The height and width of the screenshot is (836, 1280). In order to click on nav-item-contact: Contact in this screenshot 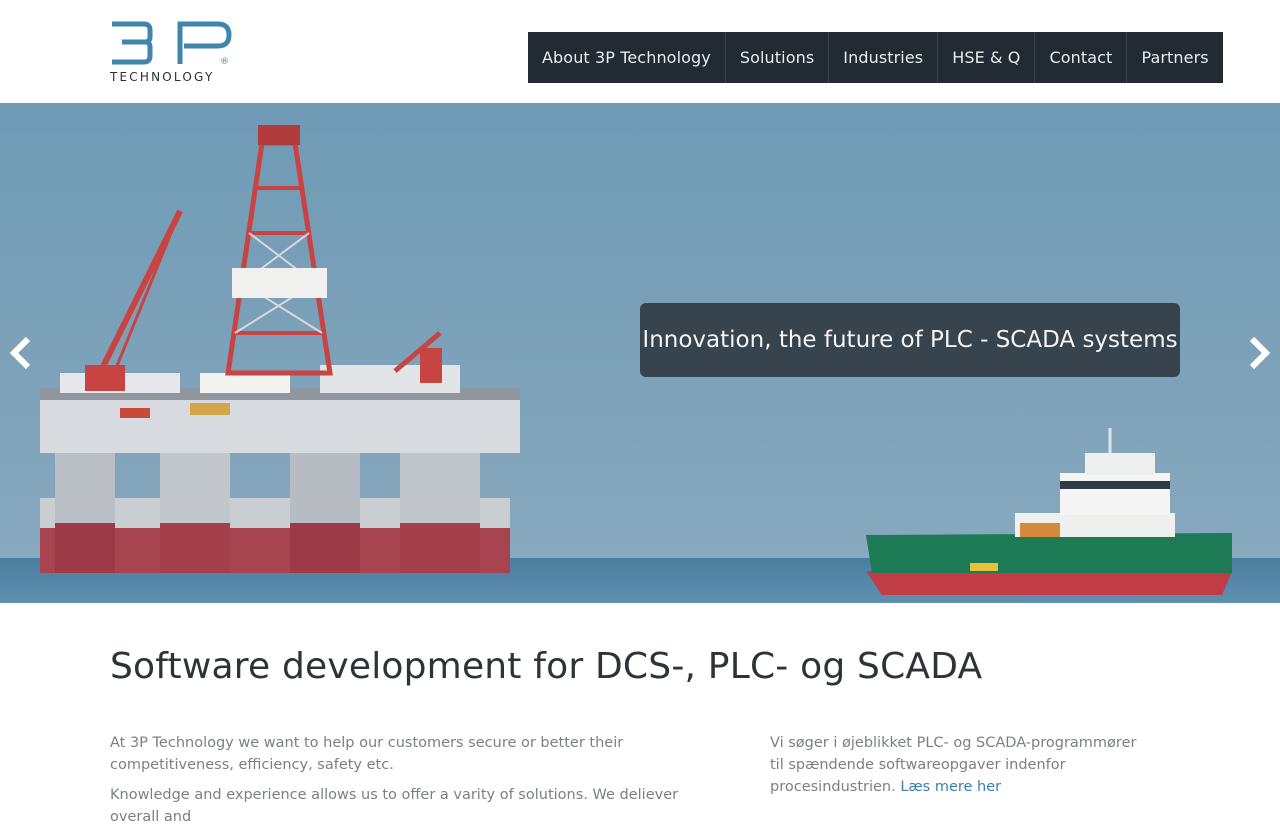, I will do `click(1081, 57)`.